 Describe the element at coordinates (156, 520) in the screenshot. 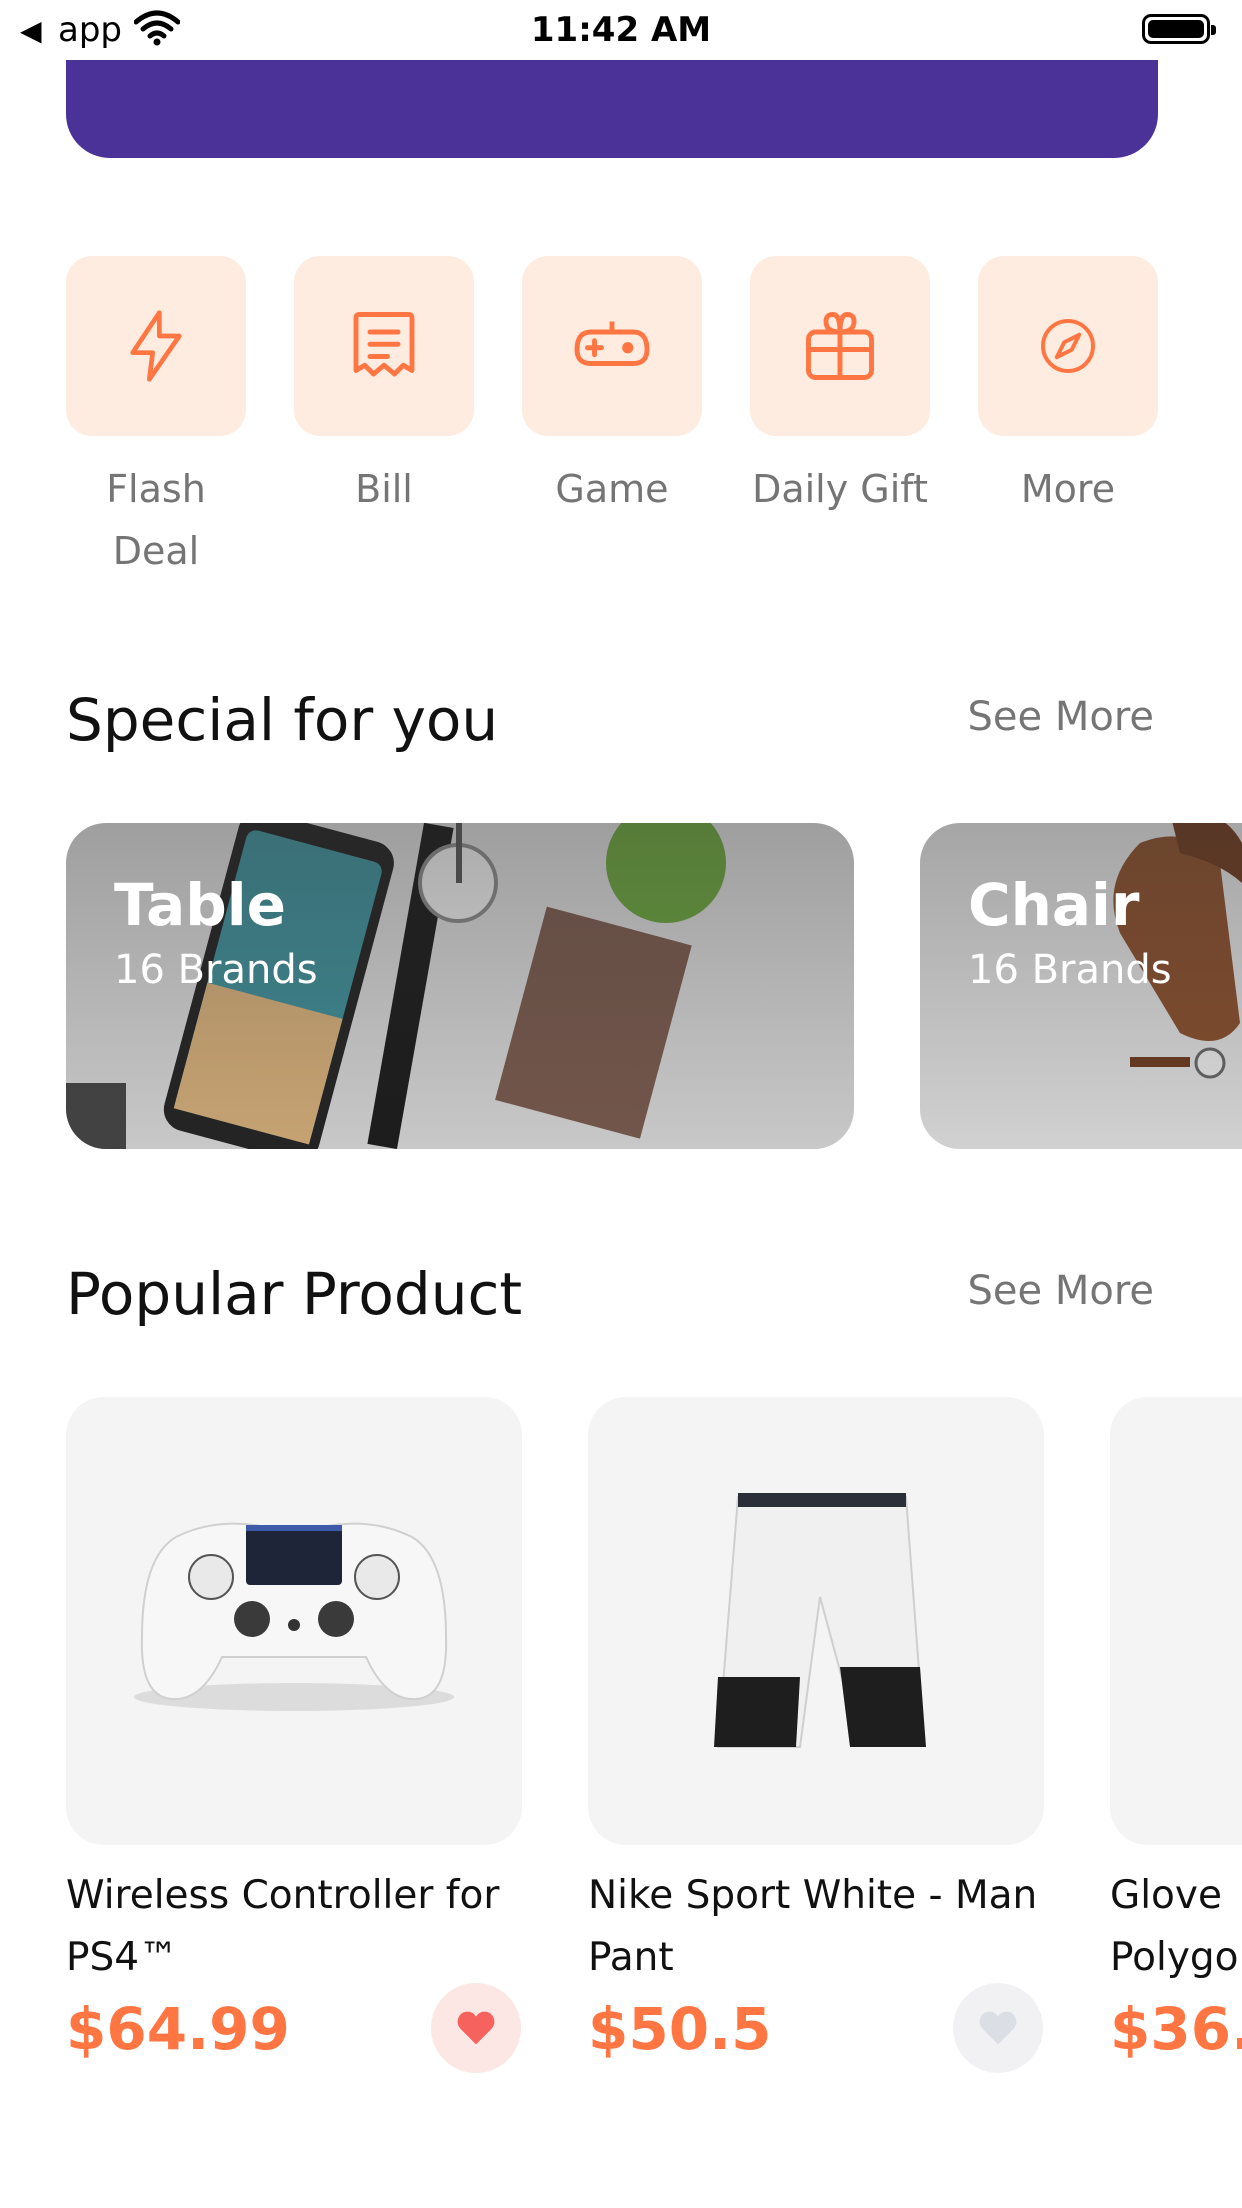

I see `category-label: Flash Deal` at that location.